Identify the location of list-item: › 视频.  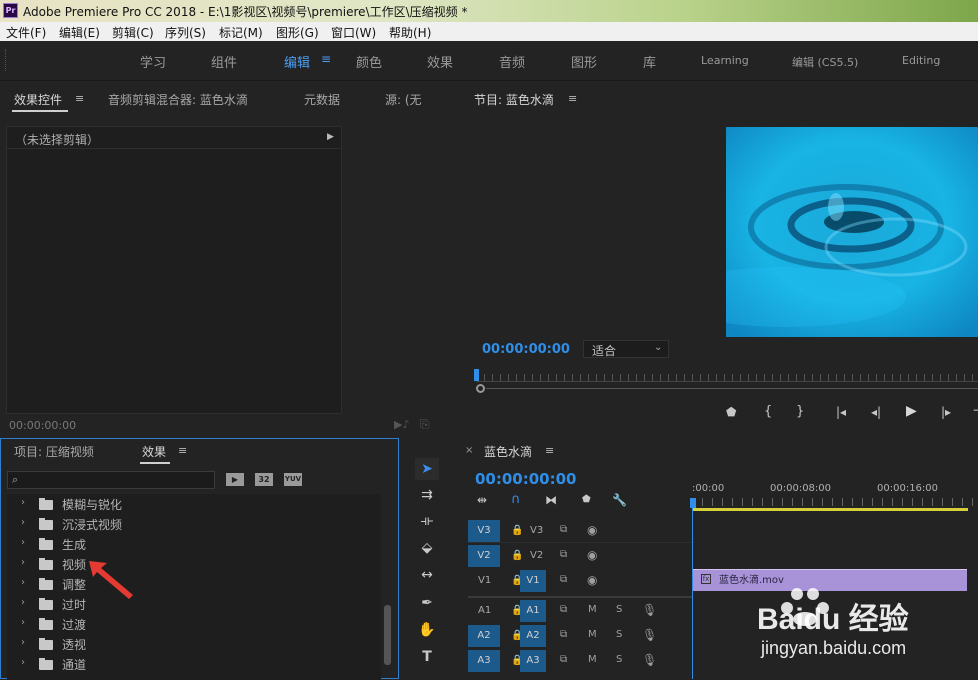
(194, 564).